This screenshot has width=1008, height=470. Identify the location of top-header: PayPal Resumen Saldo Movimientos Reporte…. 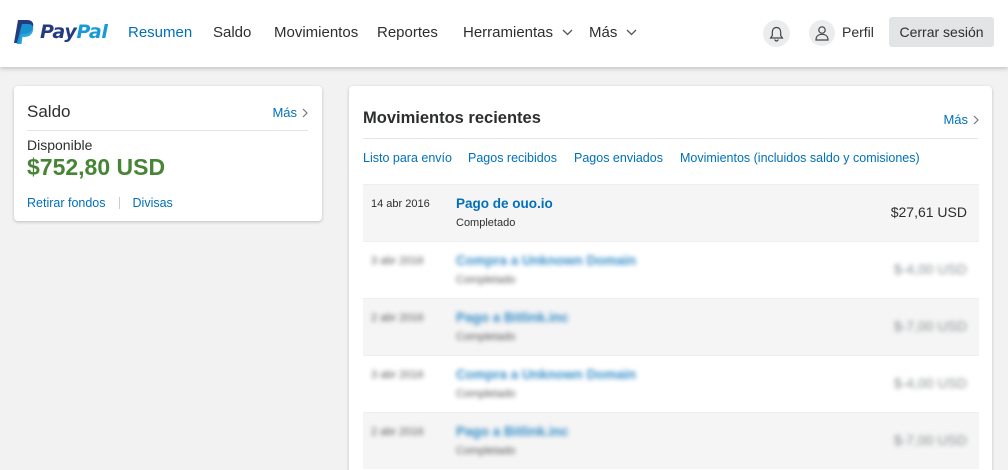
(504, 33).